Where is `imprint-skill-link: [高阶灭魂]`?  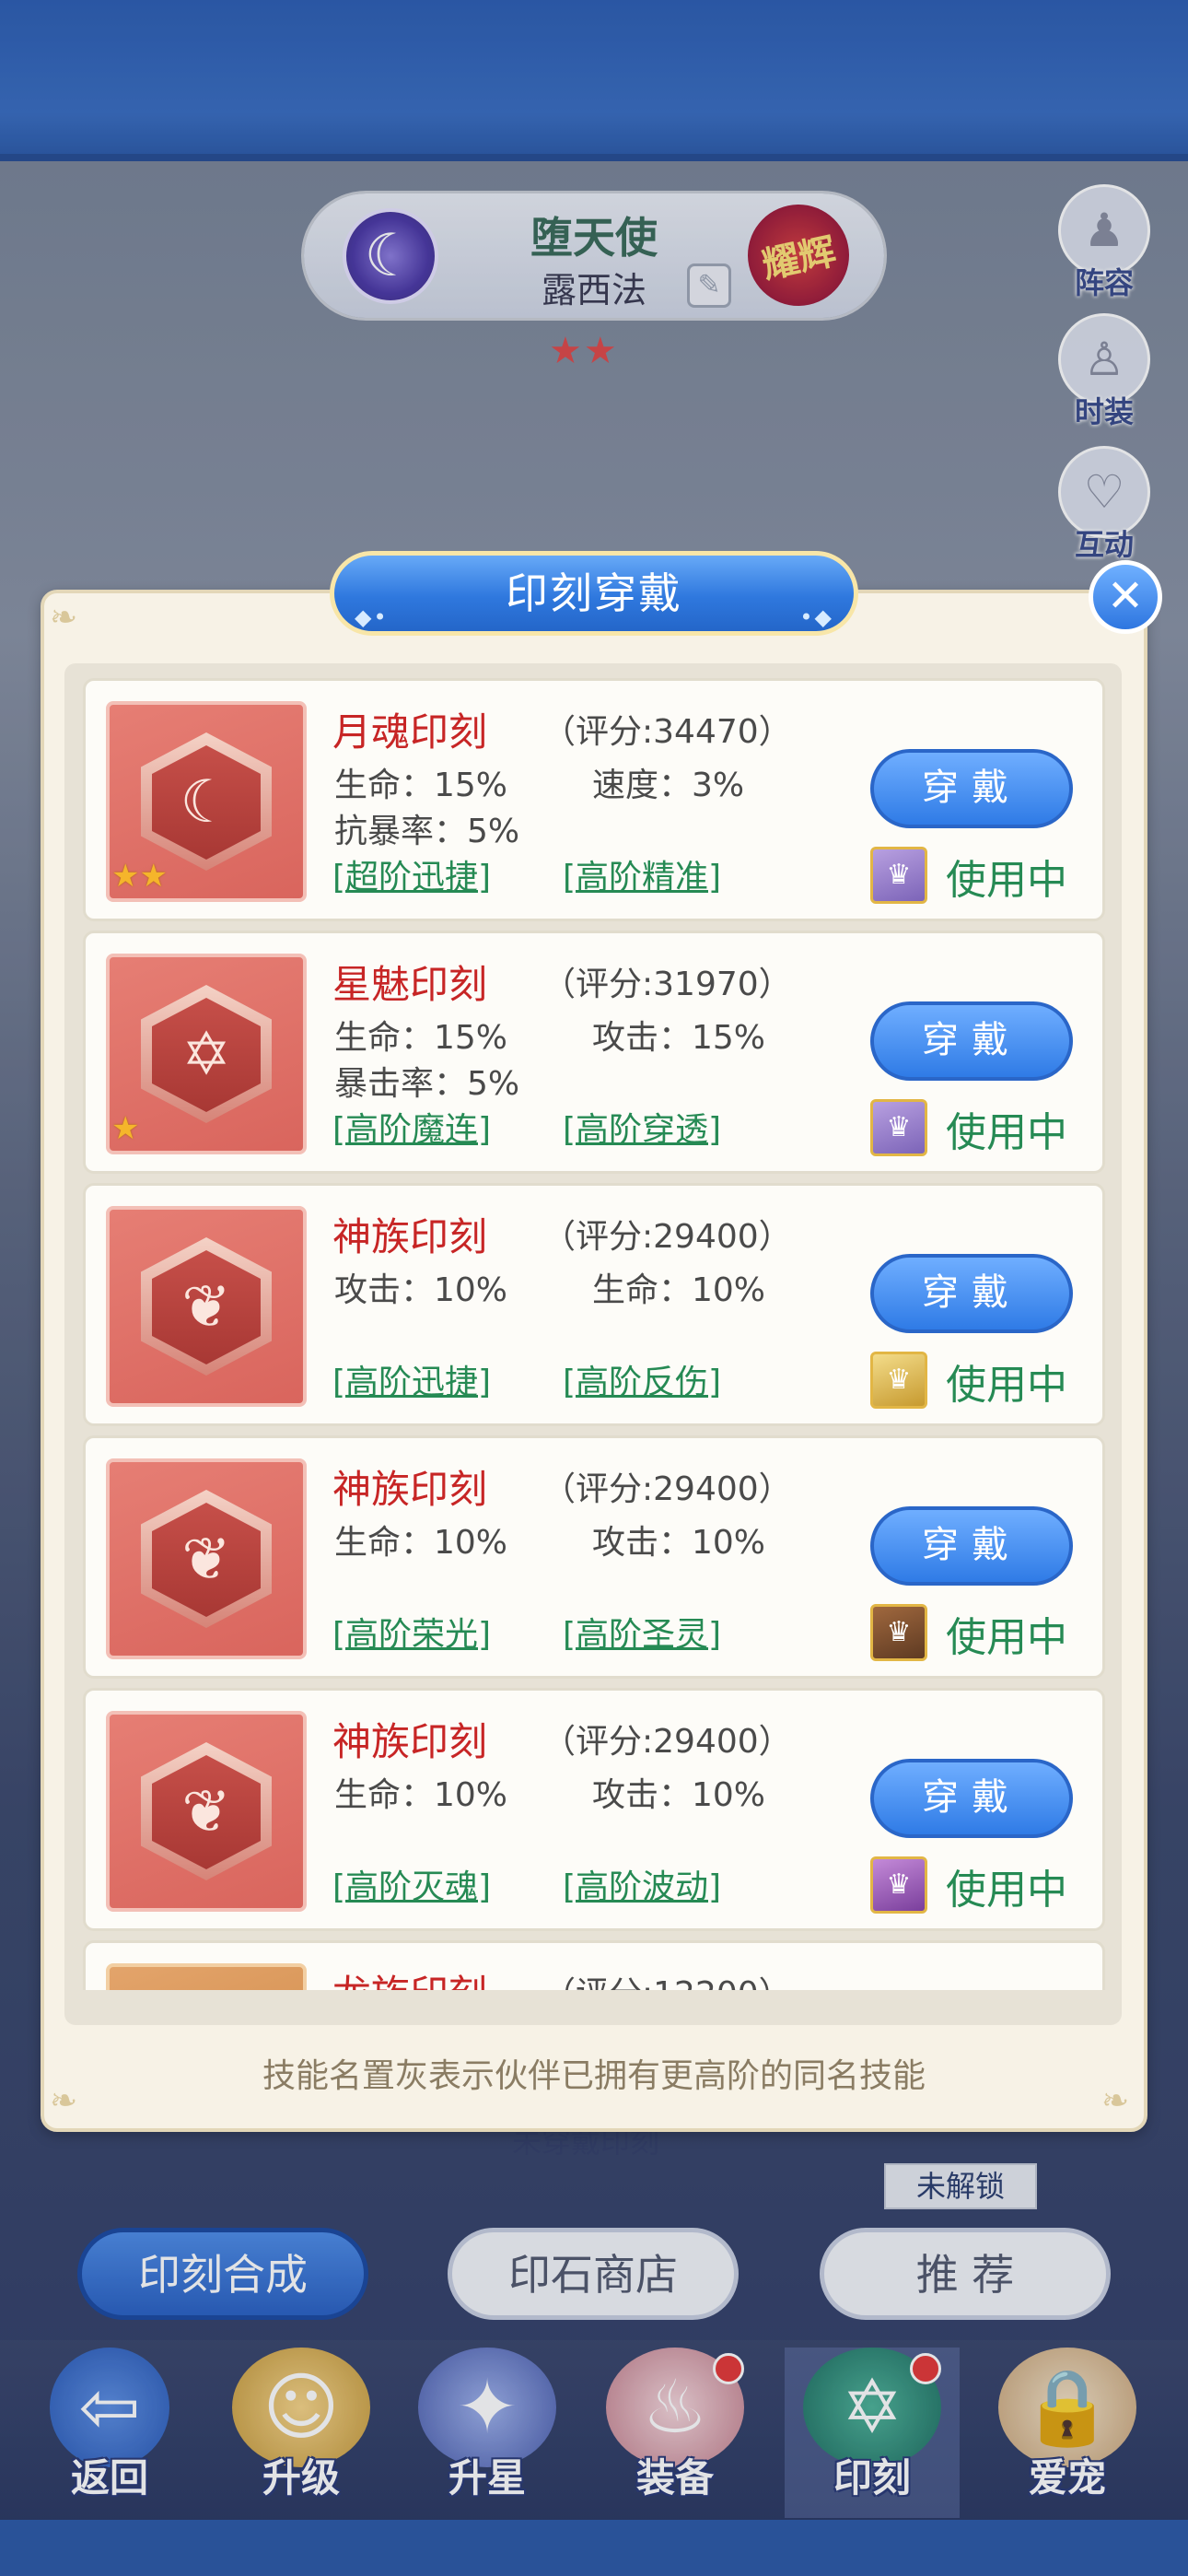 imprint-skill-link: [高阶灭魂] is located at coordinates (411, 1884).